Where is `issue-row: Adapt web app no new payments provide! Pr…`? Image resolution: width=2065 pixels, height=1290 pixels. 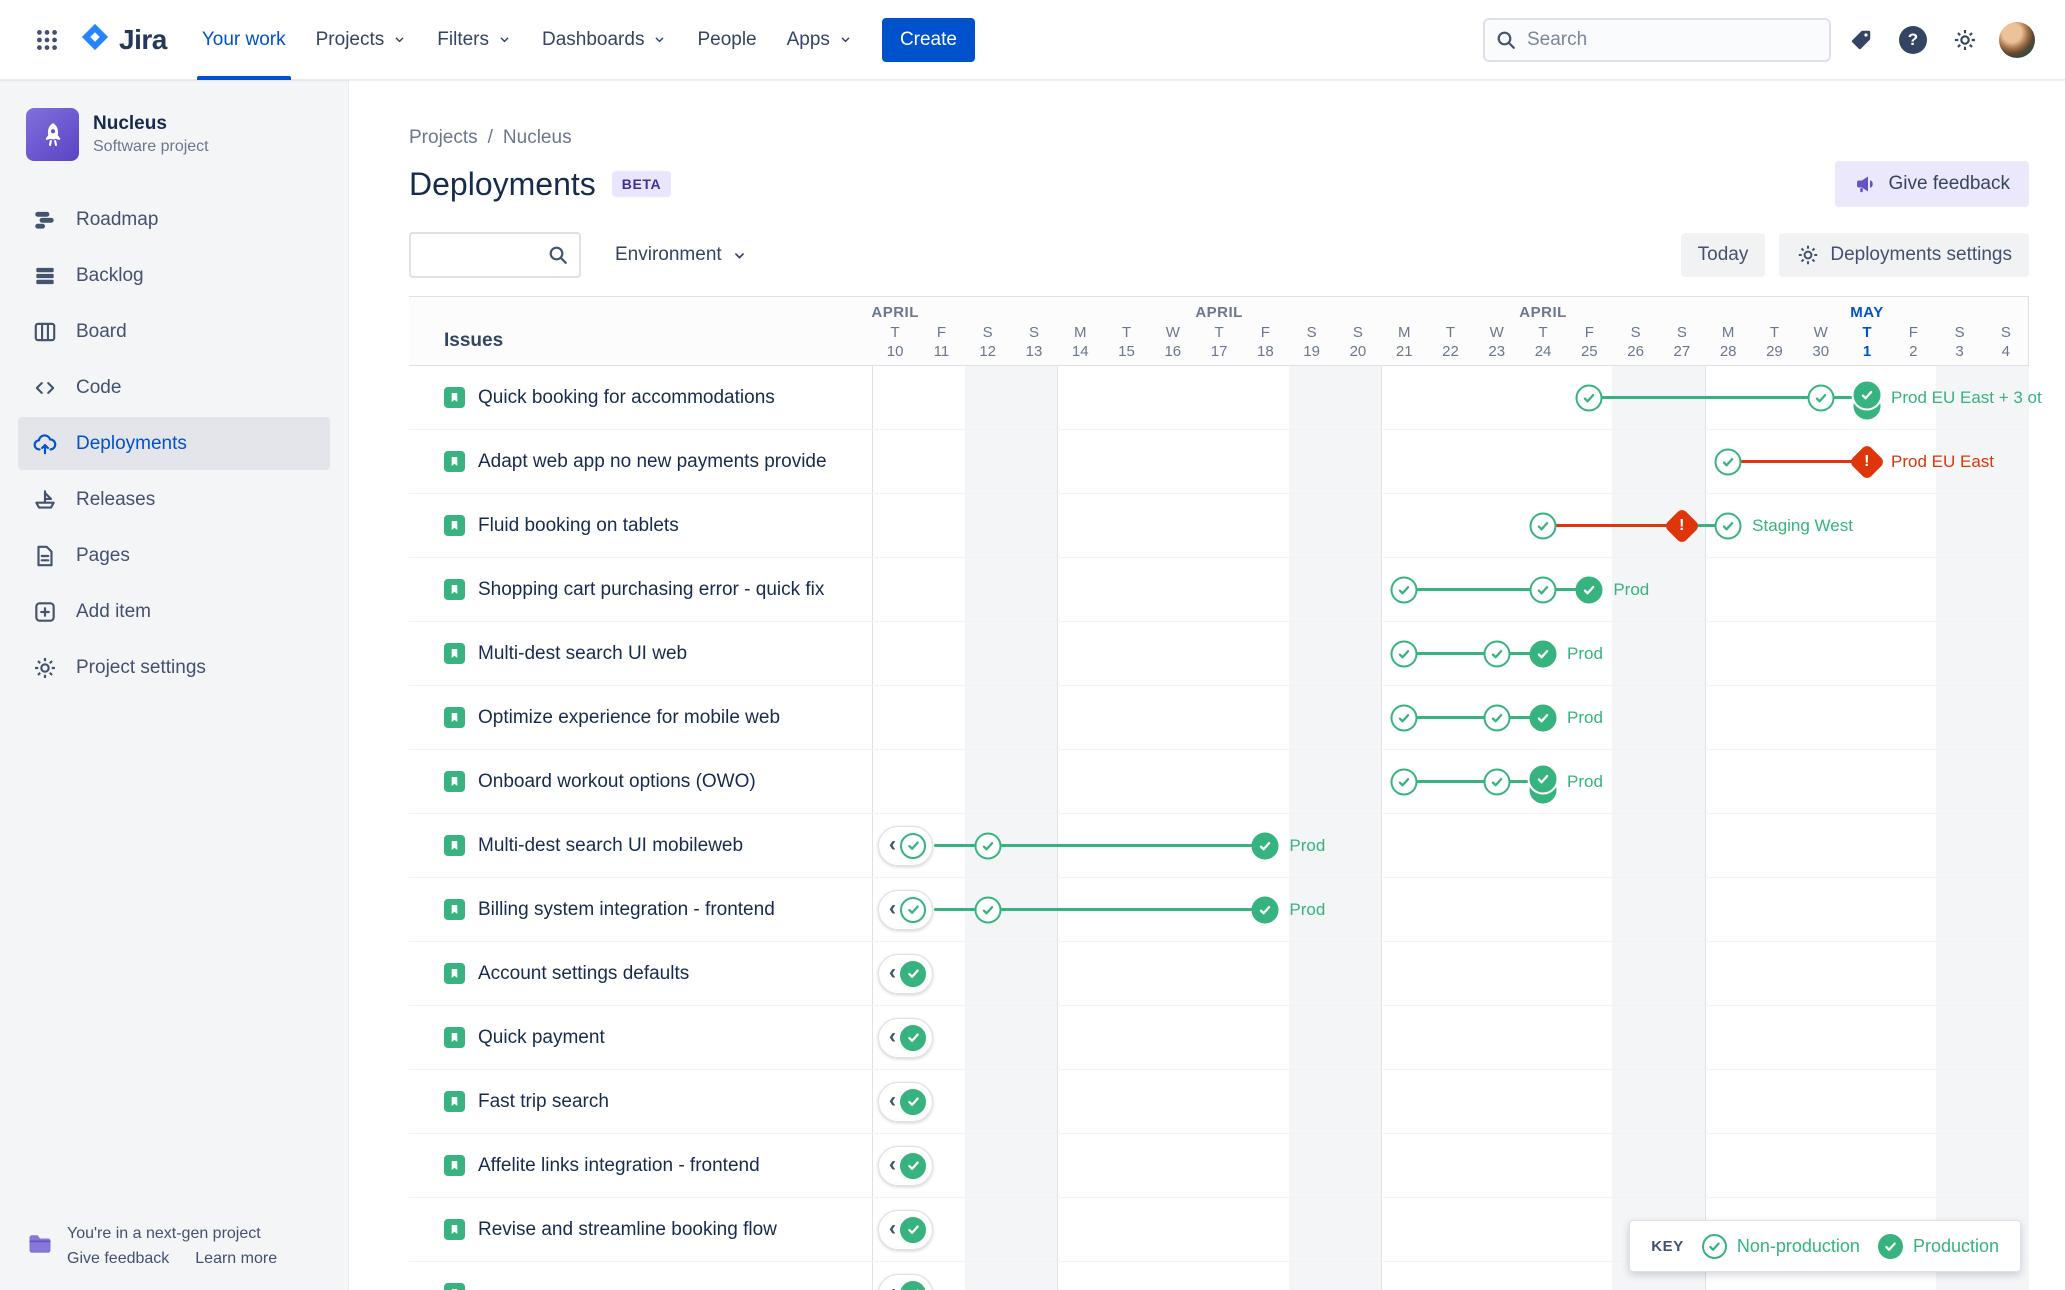 issue-row: Adapt web app no new payments provide! Pr… is located at coordinates (1218, 462).